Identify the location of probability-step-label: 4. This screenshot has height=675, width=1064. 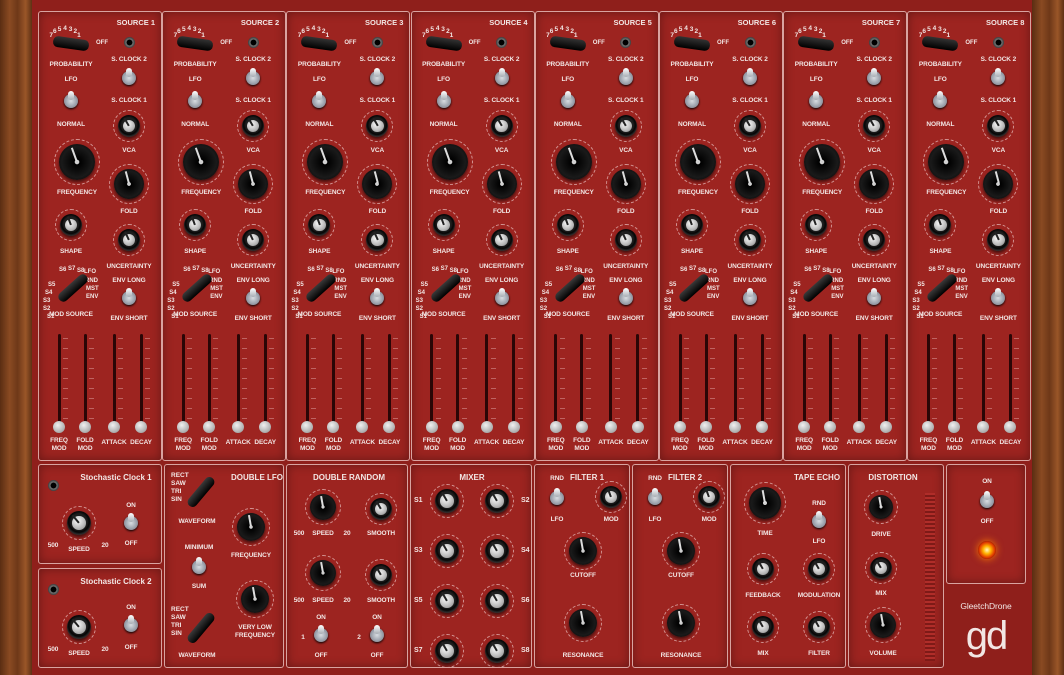
(189, 28).